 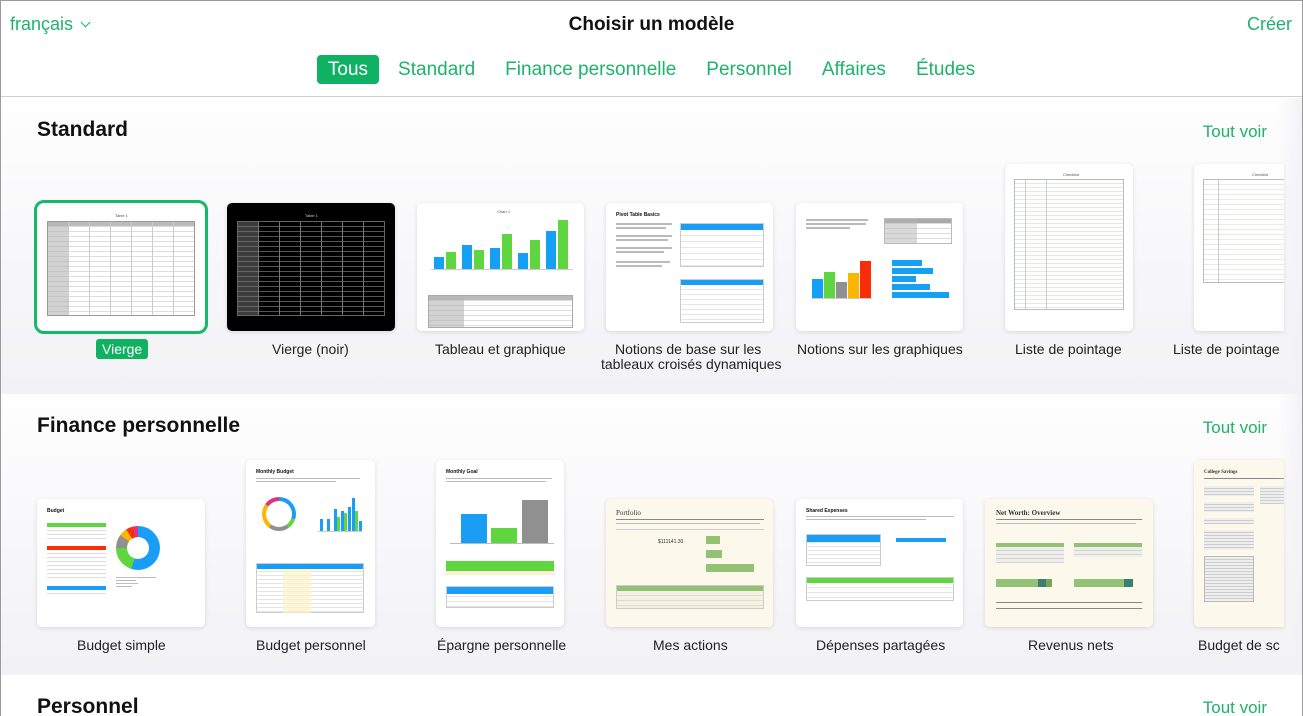 What do you see at coordinates (689, 267) in the screenshot?
I see `template-thumbnail: Pivot Table Basics` at bounding box center [689, 267].